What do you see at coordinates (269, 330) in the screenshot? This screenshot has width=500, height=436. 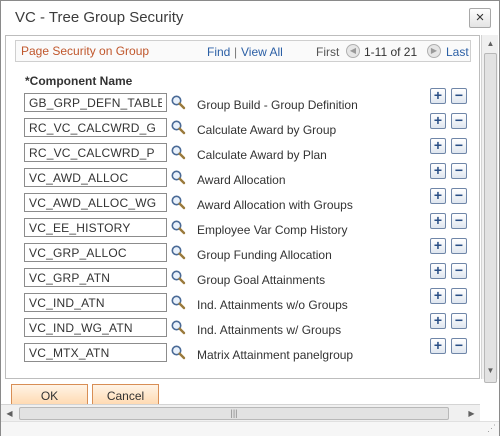 I see `component-description: Ind. Attainments w/ Groups` at bounding box center [269, 330].